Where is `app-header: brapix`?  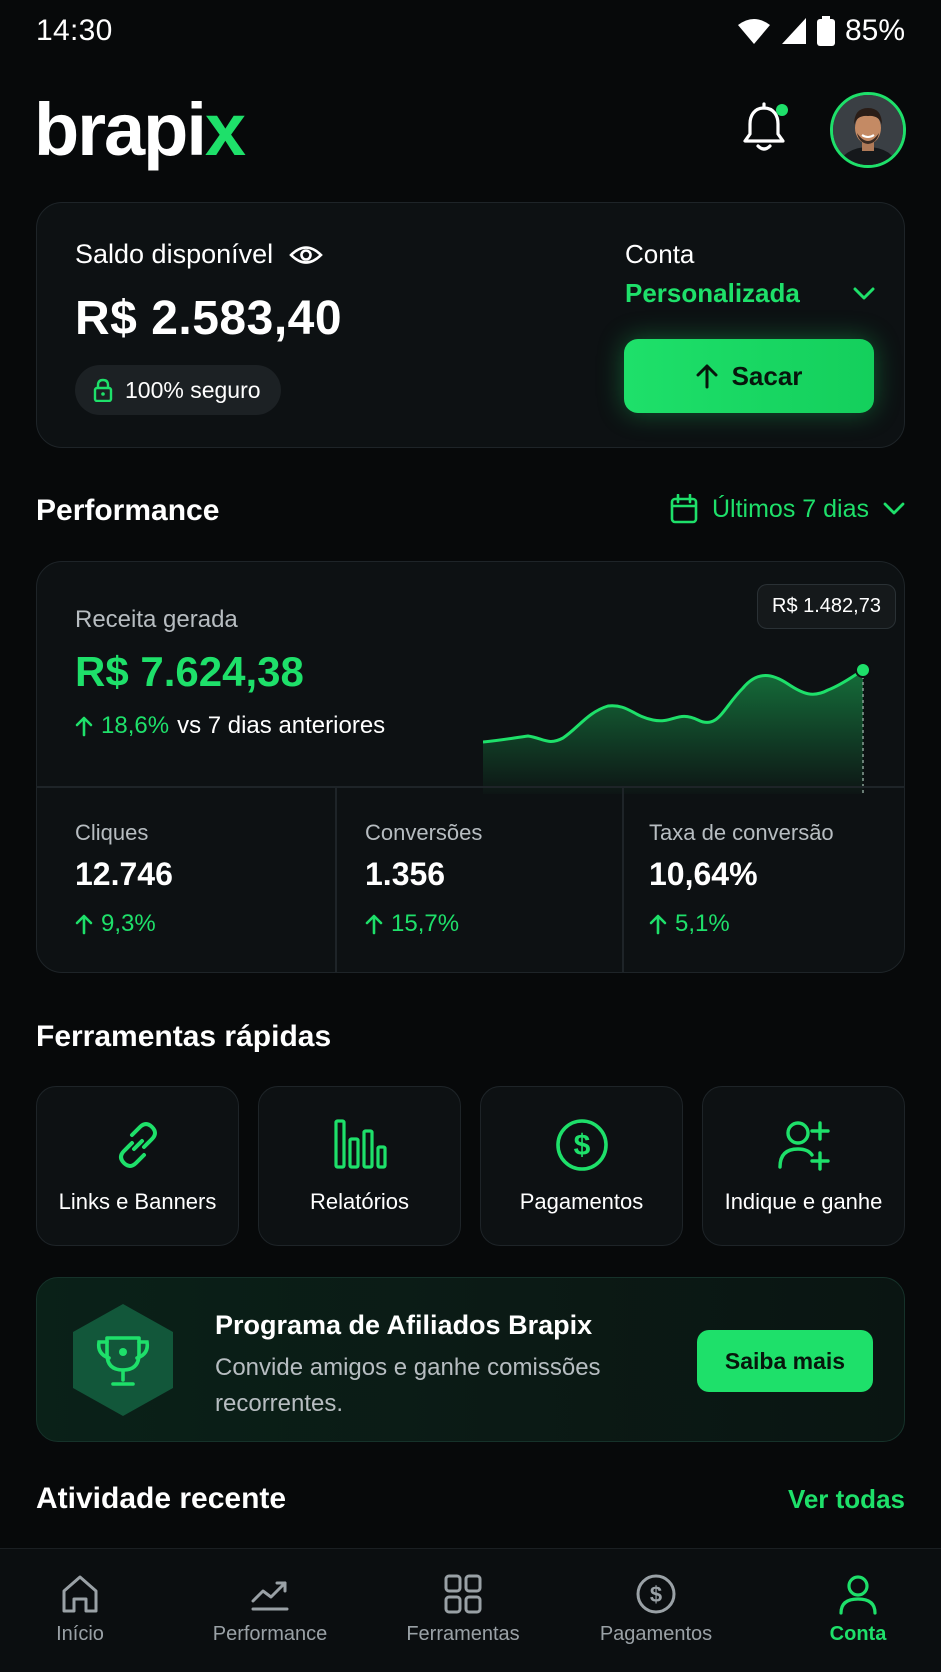
app-header: brapix is located at coordinates (470, 133).